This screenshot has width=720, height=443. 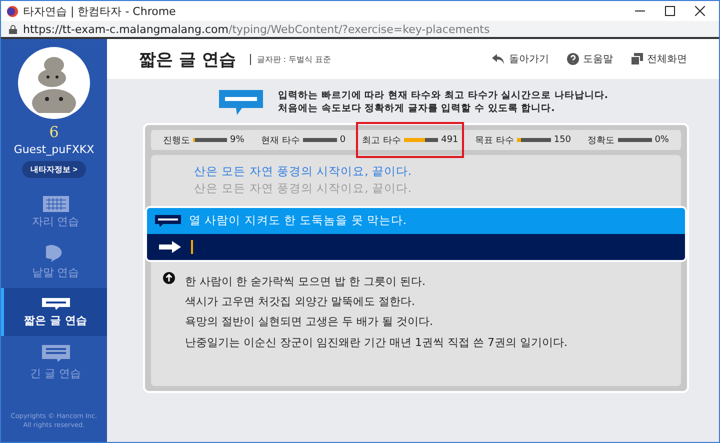 I want to click on upcoming-sentence: 한 사람이 한 숟가락씩 모으면 밥 한 그릇이 된다., so click(x=305, y=282).